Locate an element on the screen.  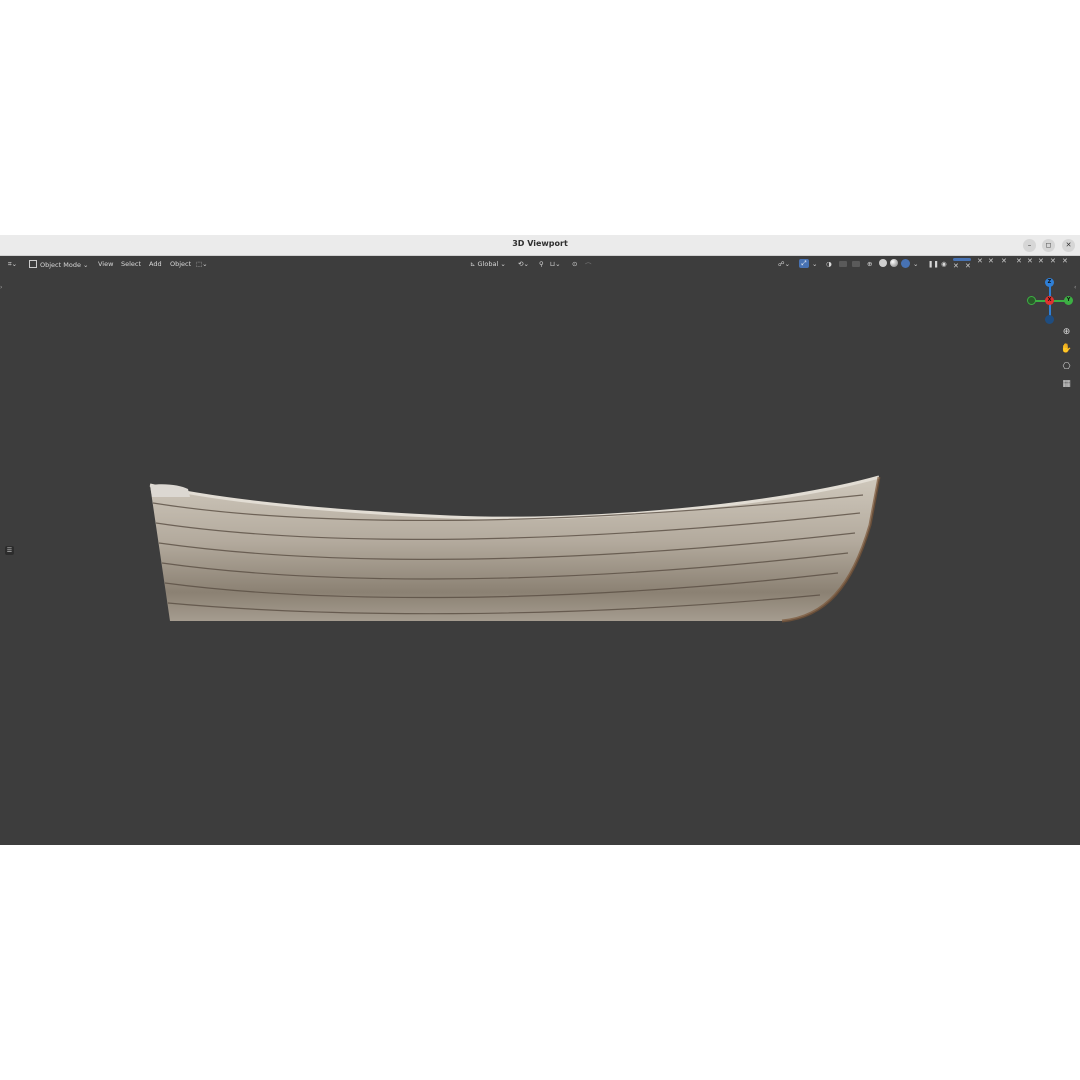
stern-rim is located at coordinates (170, 490).